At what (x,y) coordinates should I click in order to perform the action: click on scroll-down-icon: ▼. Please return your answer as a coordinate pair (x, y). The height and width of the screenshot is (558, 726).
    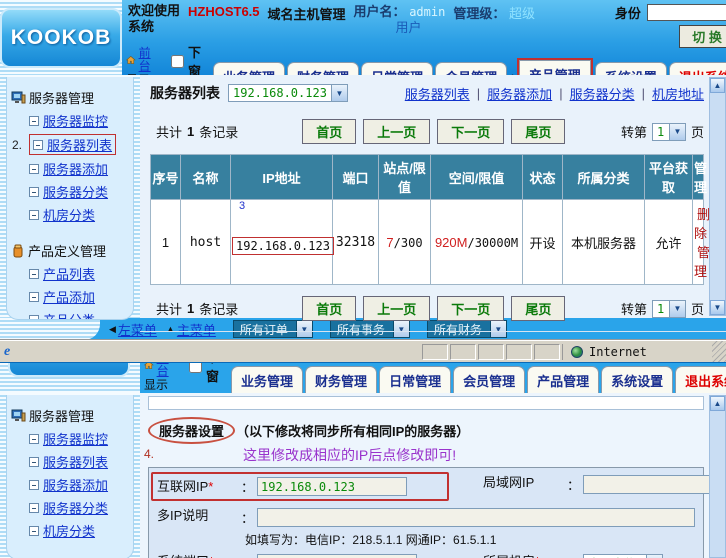
    Looking at the image, I should click on (717, 307).